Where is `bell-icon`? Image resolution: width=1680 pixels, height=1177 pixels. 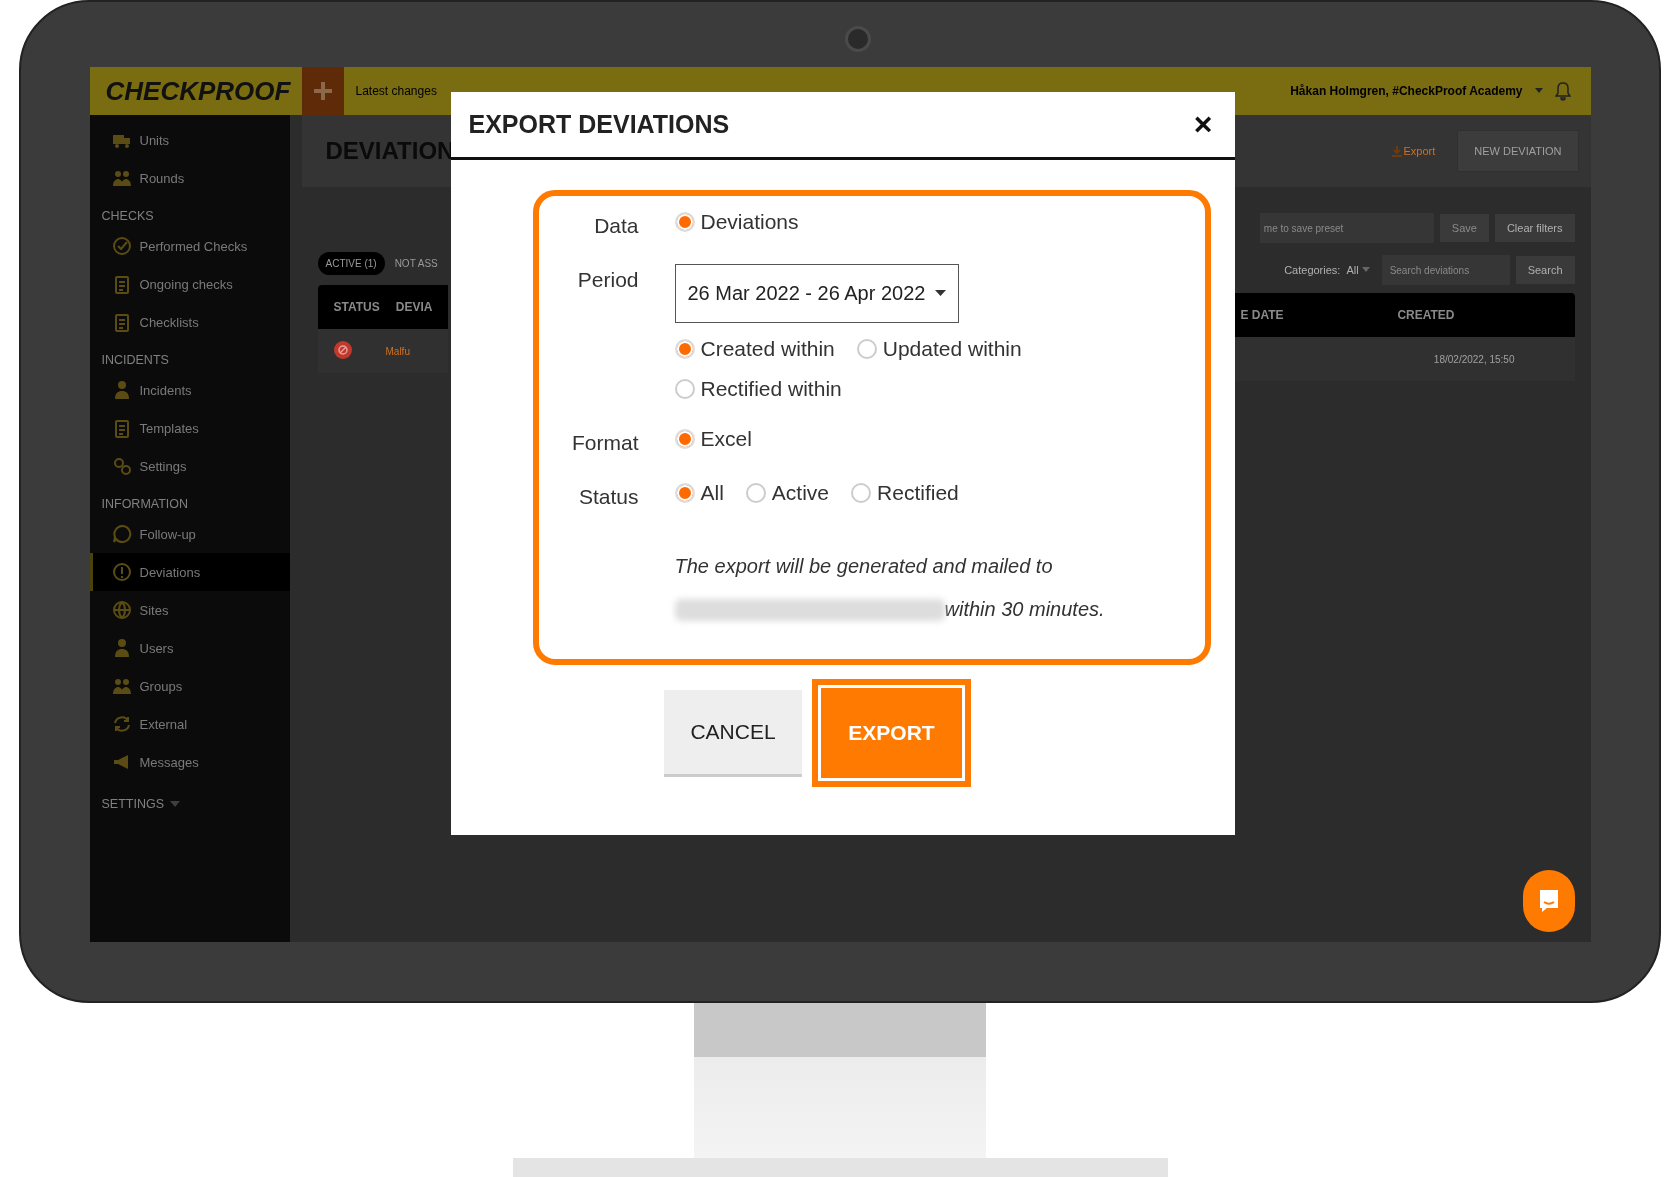 bell-icon is located at coordinates (1562, 91).